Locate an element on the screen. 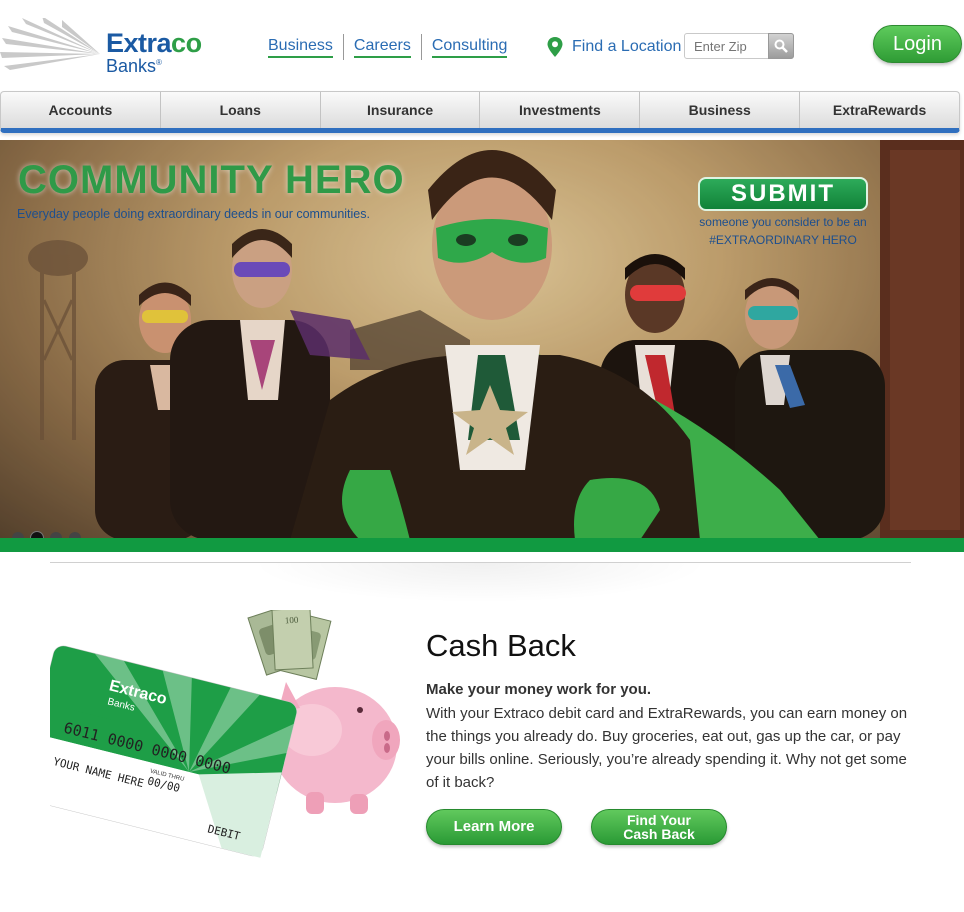 This screenshot has height=912, width=964. find-location: Find a Location is located at coordinates (613, 47).